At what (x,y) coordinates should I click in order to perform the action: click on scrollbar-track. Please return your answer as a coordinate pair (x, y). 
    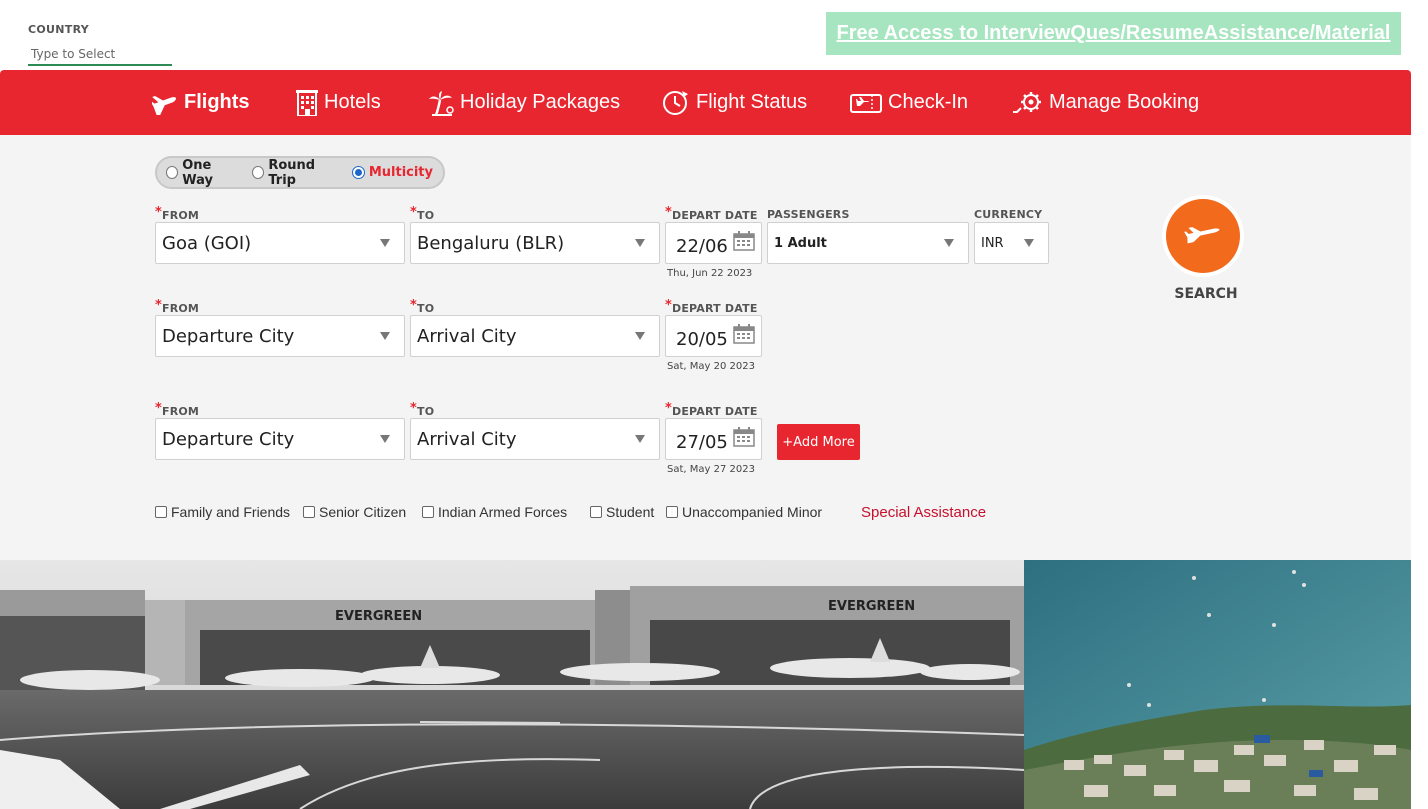
    Looking at the image, I should click on (1419, 439).